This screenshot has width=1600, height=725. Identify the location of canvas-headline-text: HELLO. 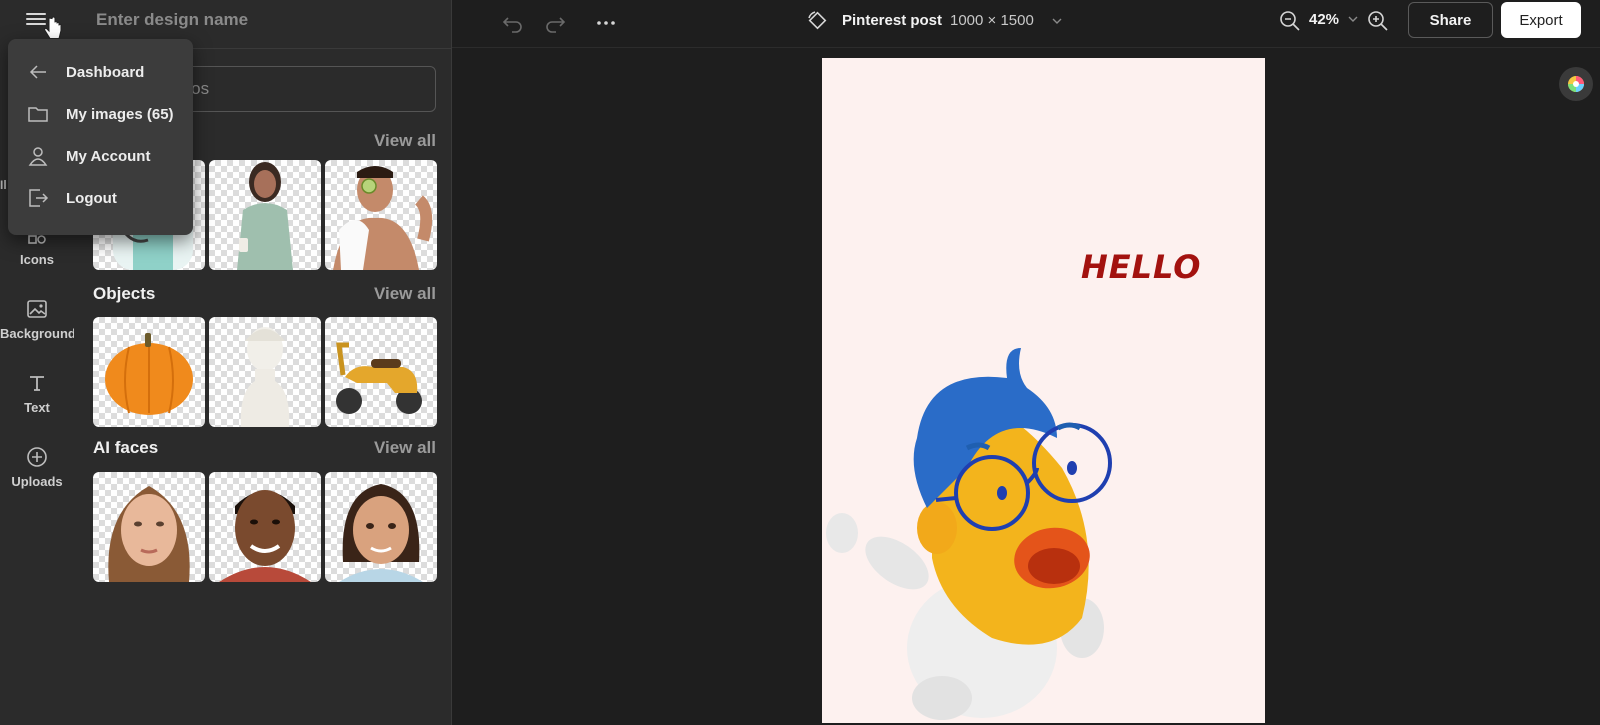
(1141, 267).